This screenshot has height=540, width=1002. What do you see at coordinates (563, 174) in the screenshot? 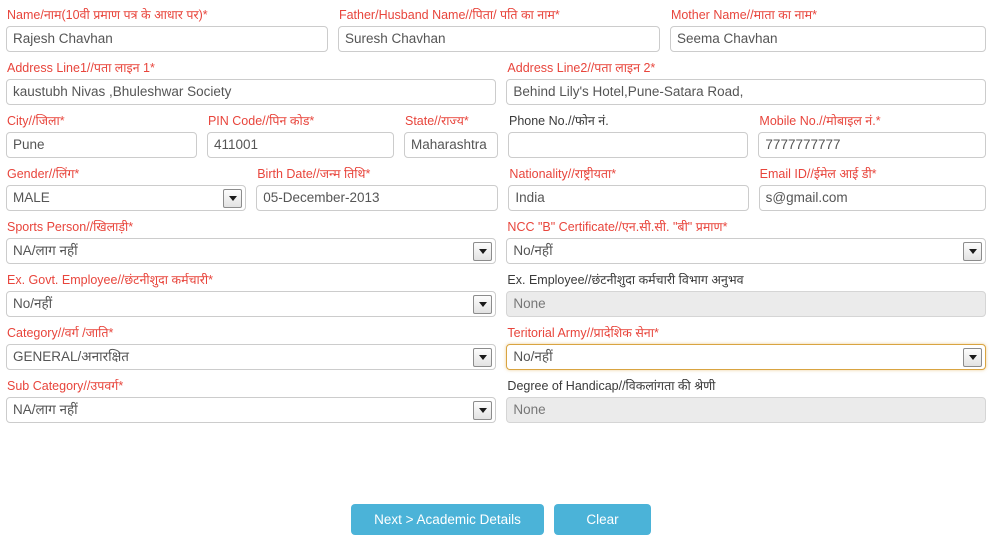
I see `label-nationality: Nationality//राष्ट्रीयता*` at bounding box center [563, 174].